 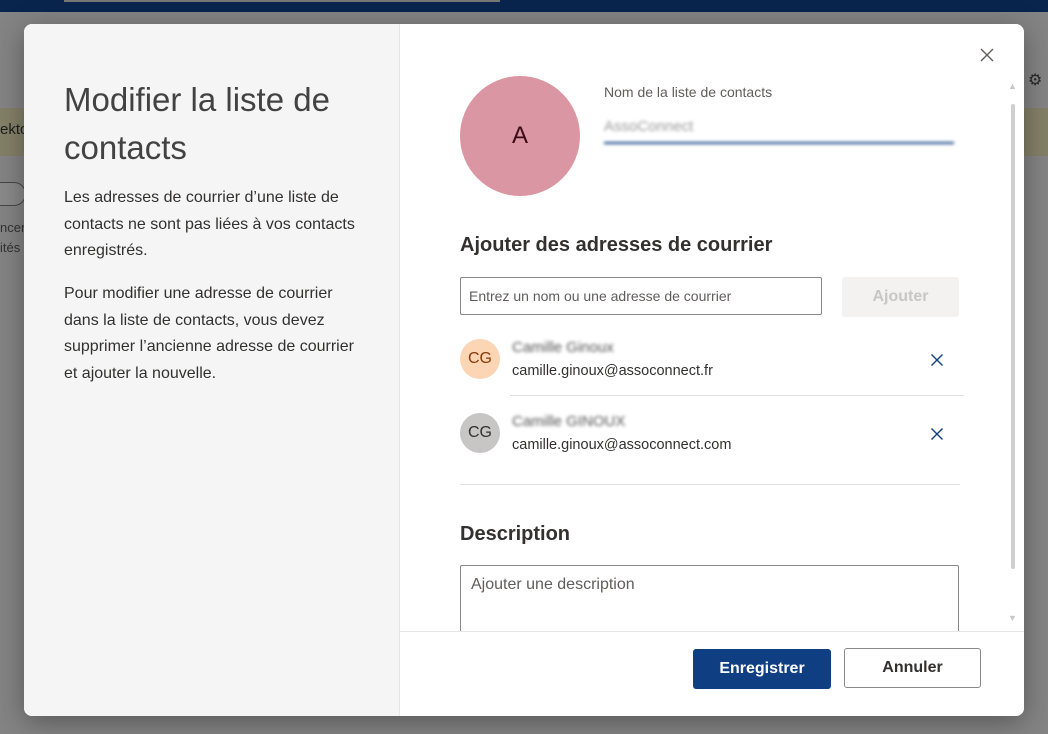 What do you see at coordinates (1013, 336) in the screenshot?
I see `scrollbar-thumb` at bounding box center [1013, 336].